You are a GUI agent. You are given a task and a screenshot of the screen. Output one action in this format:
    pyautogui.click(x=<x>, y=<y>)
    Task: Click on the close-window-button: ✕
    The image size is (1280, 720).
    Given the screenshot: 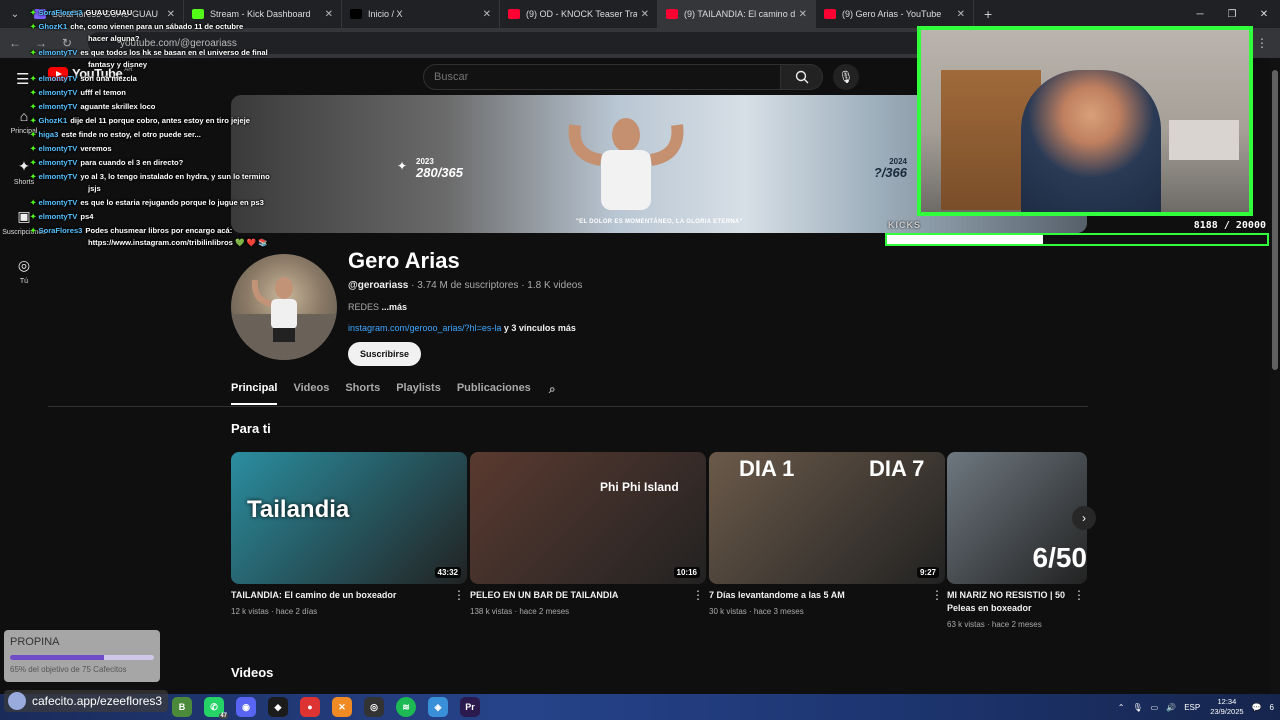 What is the action you would take?
    pyautogui.click(x=1264, y=14)
    